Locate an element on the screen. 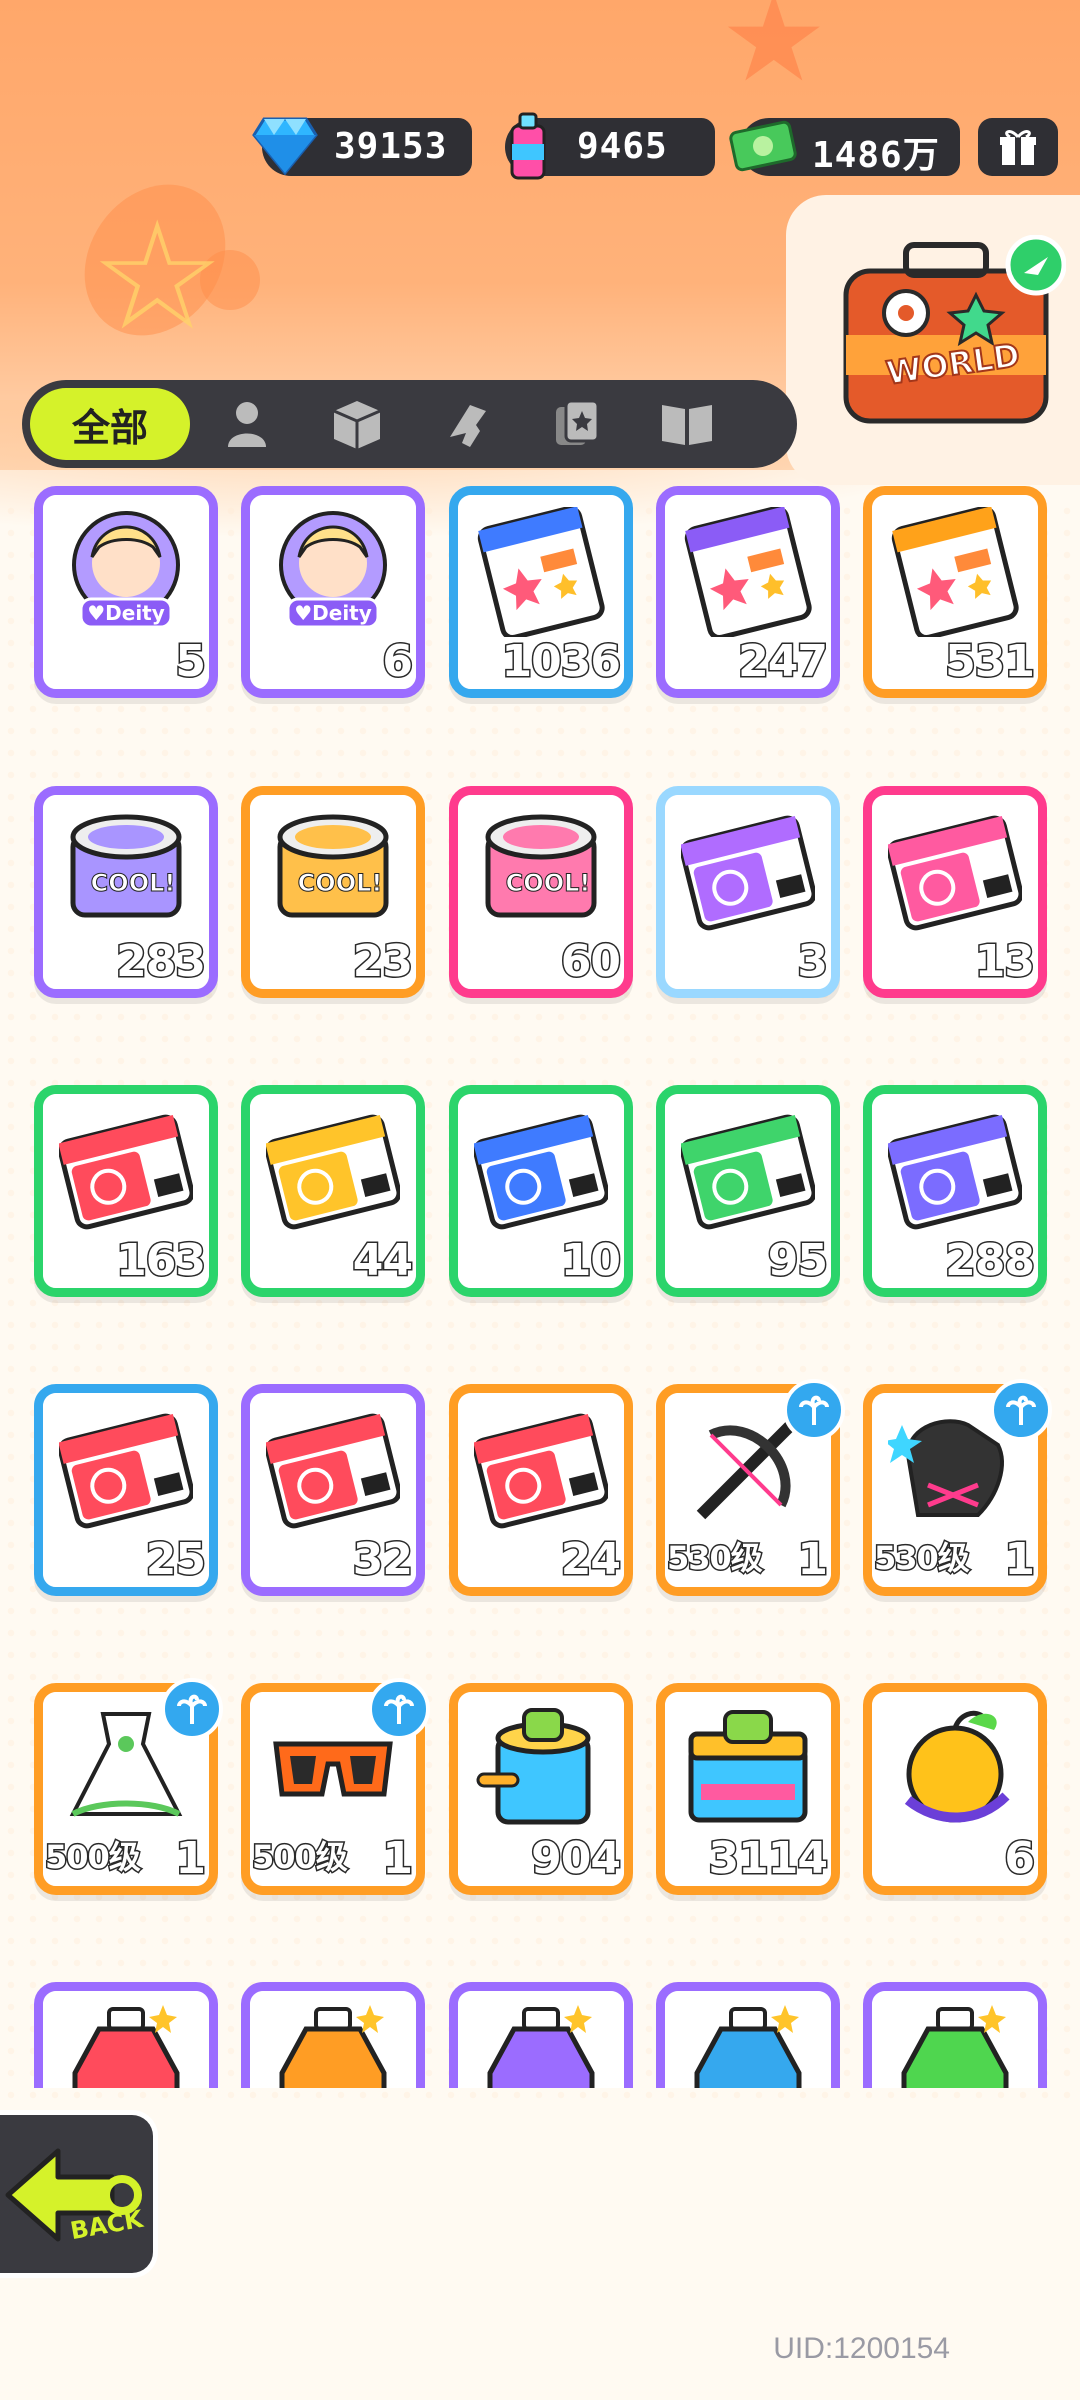 The height and width of the screenshot is (2400, 1080). paint-value: 9465 is located at coordinates (622, 146).